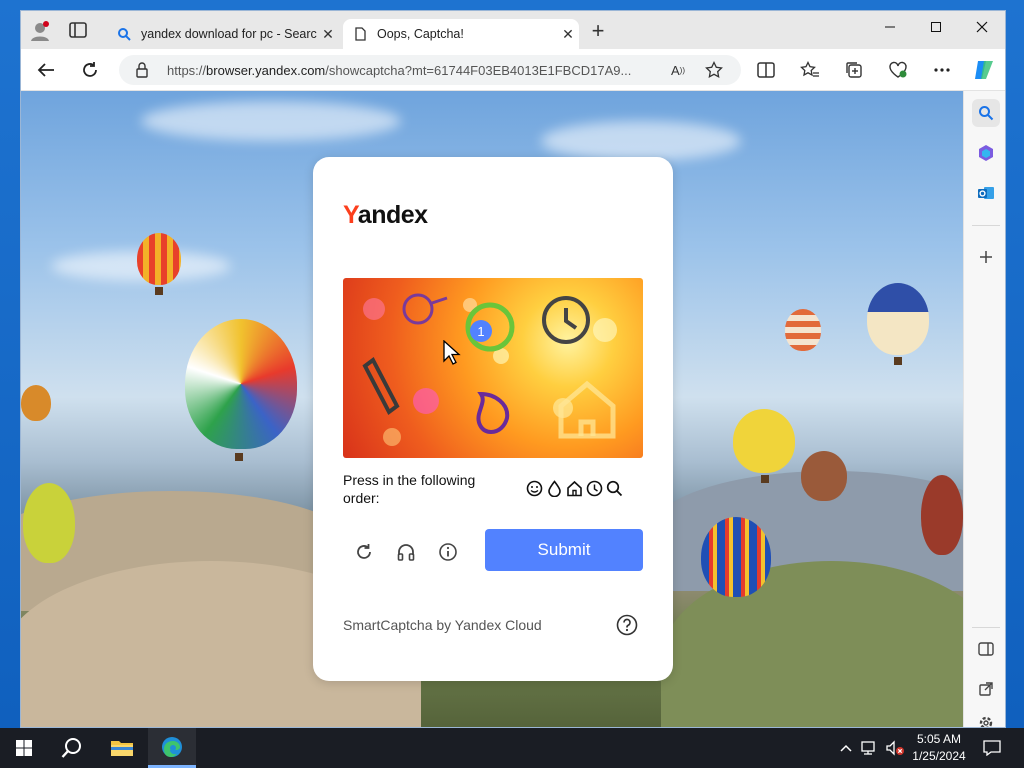 This screenshot has height=768, width=1024. What do you see at coordinates (870, 748) in the screenshot?
I see `network-icon` at bounding box center [870, 748].